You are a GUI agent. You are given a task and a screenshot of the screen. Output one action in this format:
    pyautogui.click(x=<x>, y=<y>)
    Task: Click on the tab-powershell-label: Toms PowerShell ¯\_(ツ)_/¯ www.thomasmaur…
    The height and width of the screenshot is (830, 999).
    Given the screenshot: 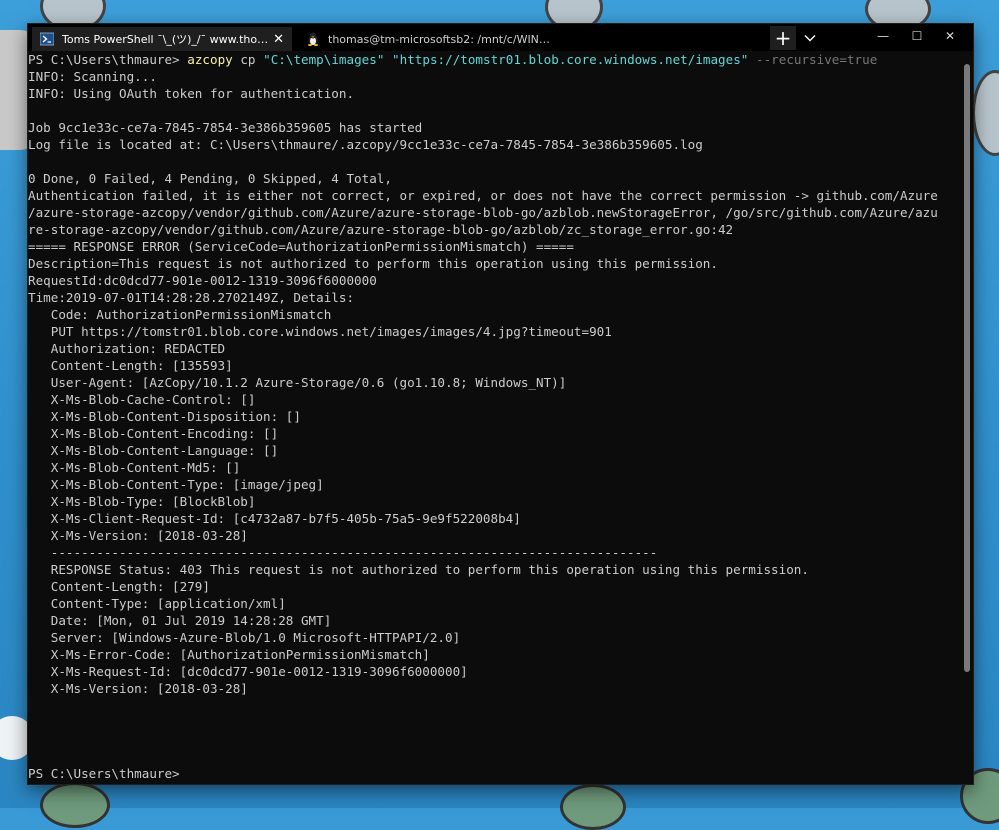 What is the action you would take?
    pyautogui.click(x=168, y=39)
    